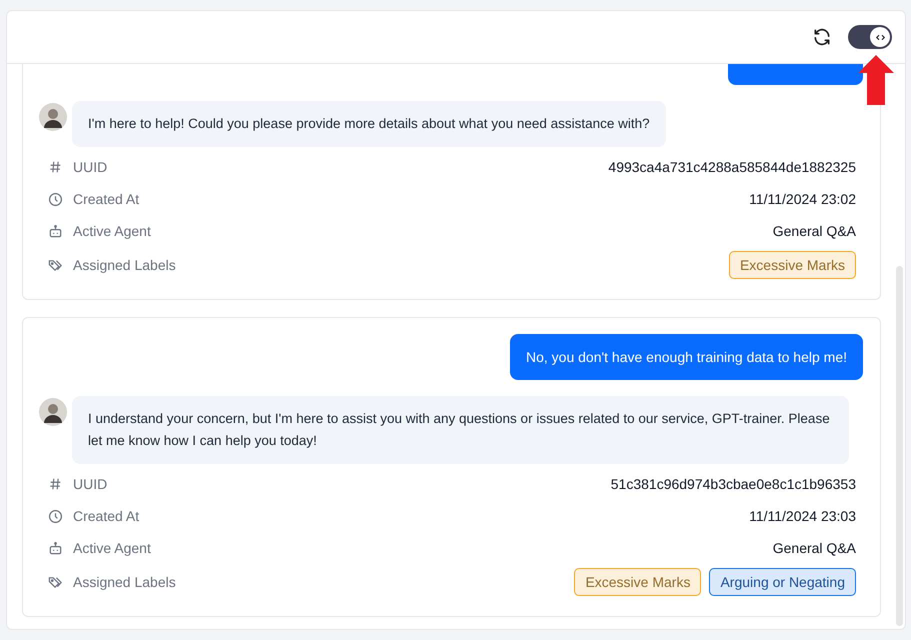 This screenshot has width=911, height=640. I want to click on assistant-message: I understand your concern, but I'm here to assist you with any questions or issues related to our service, GPT-trainer. Please let me know how I can help you today!, so click(460, 430).